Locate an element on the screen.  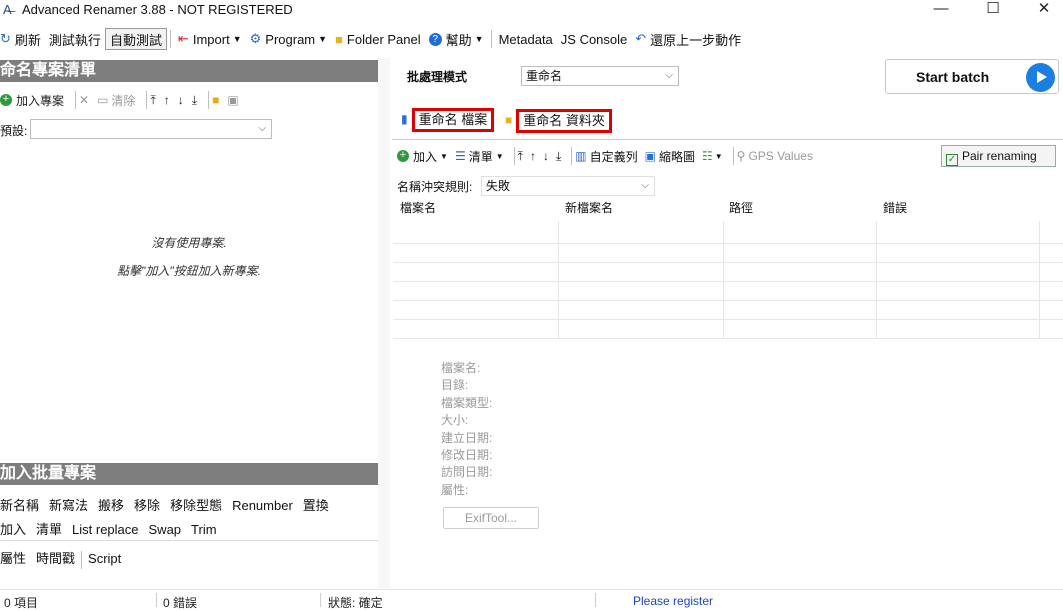
auto-test-toggle: 自動測試 is located at coordinates (135, 39).